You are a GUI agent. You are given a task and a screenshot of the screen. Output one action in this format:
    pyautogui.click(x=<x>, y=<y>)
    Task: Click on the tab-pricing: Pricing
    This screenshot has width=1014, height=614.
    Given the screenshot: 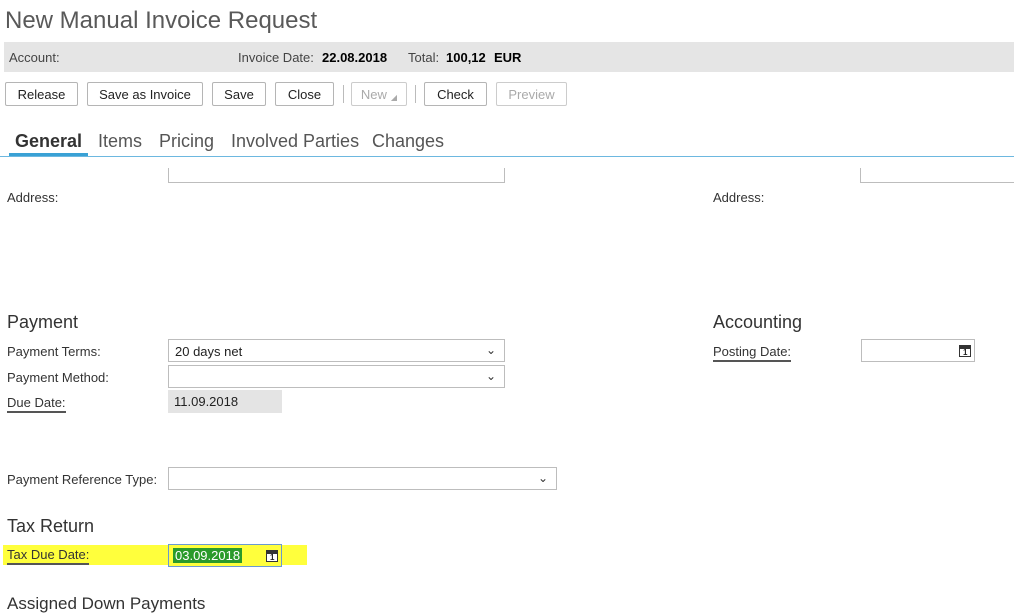 What is the action you would take?
    pyautogui.click(x=186, y=141)
    